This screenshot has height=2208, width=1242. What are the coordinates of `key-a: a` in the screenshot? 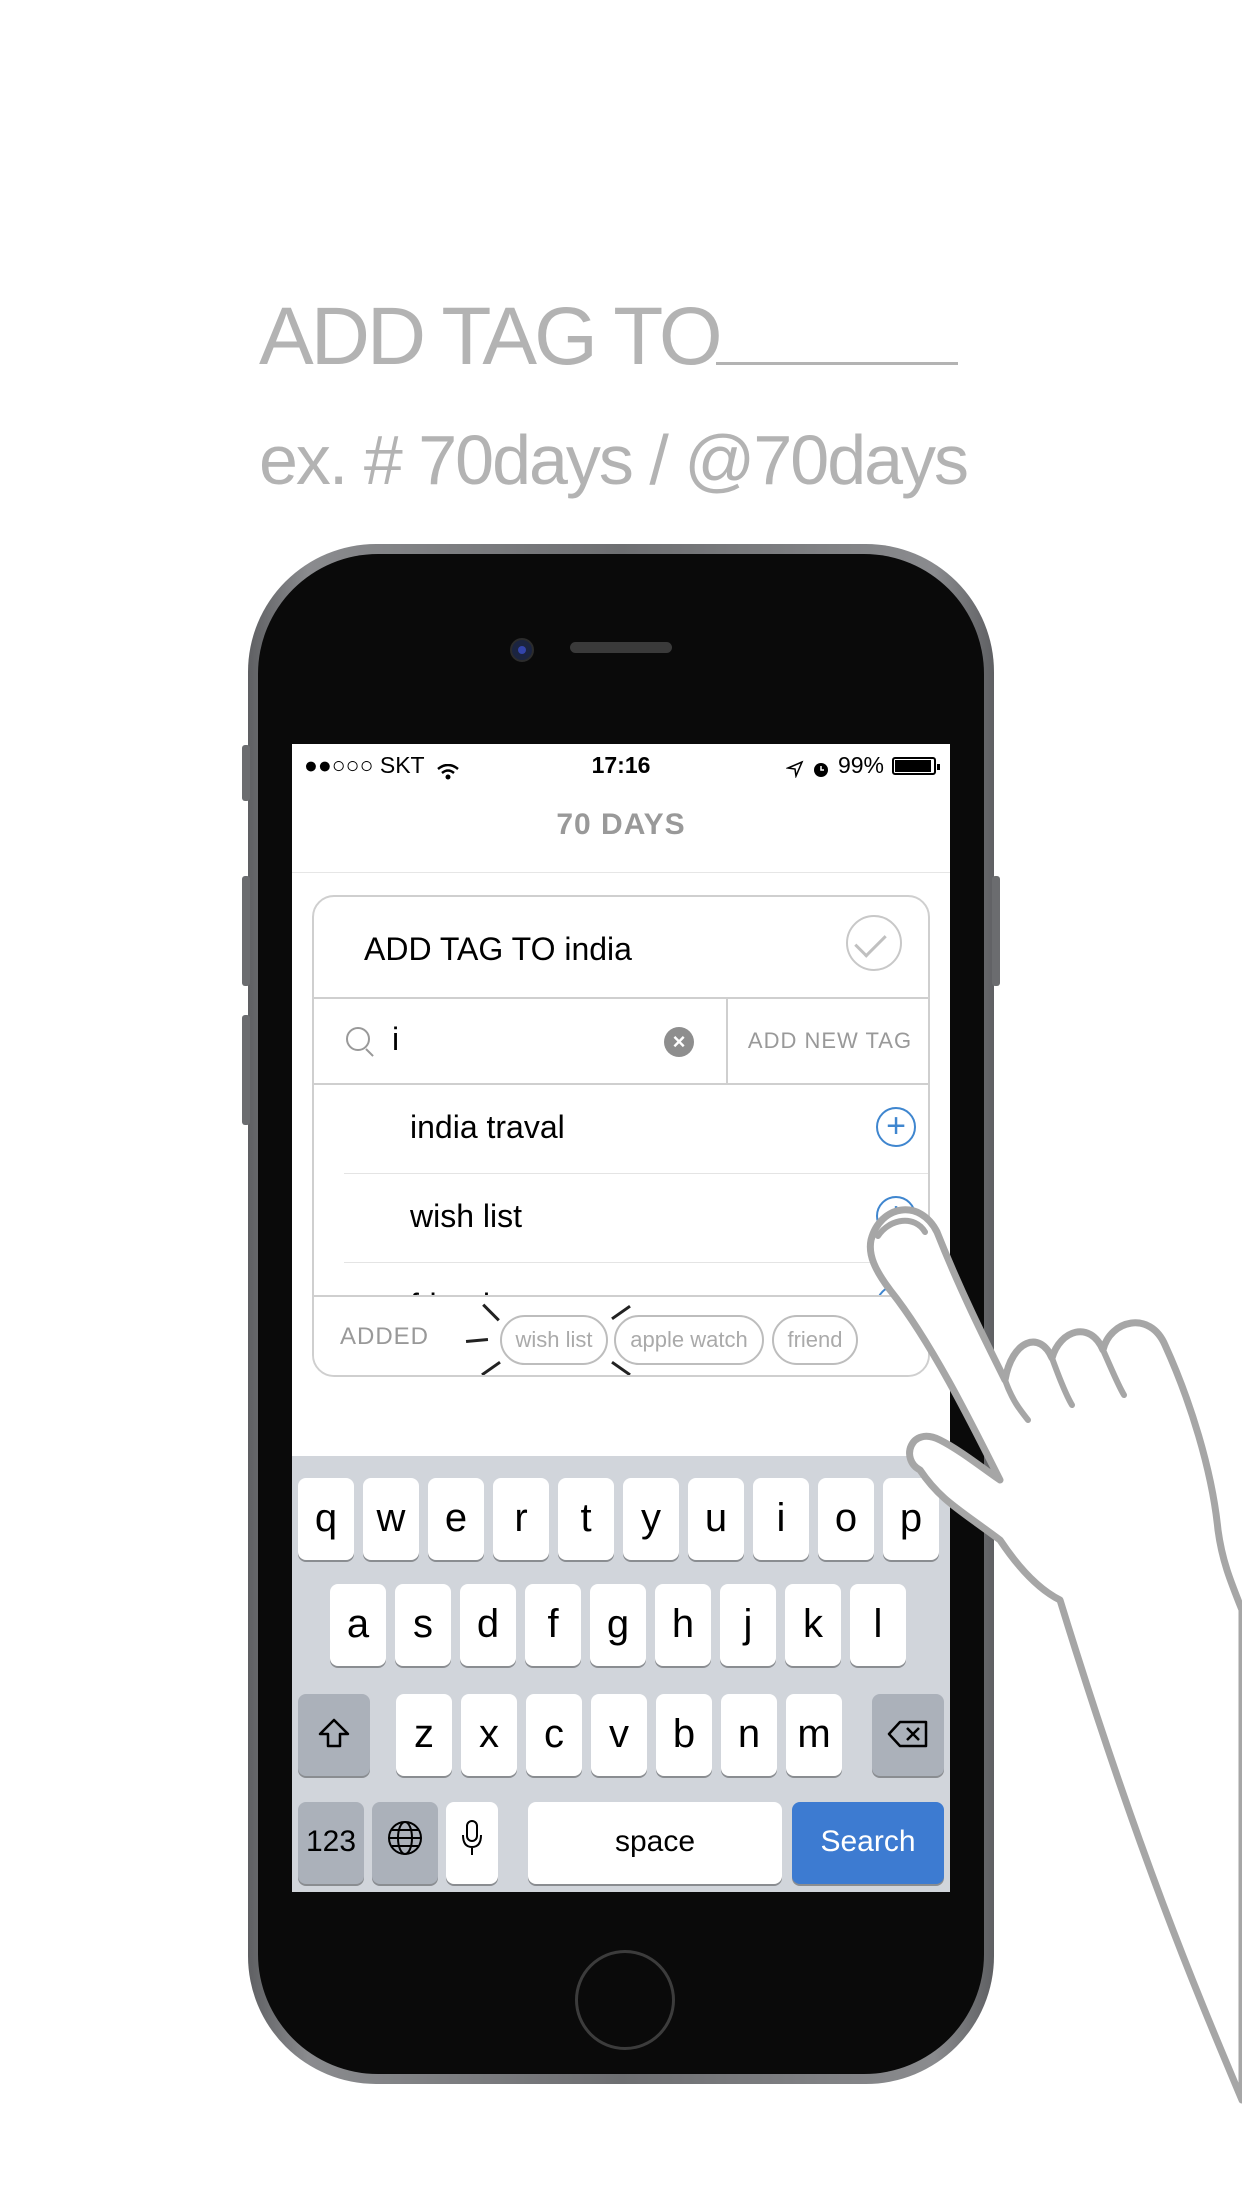 It's located at (358, 1625).